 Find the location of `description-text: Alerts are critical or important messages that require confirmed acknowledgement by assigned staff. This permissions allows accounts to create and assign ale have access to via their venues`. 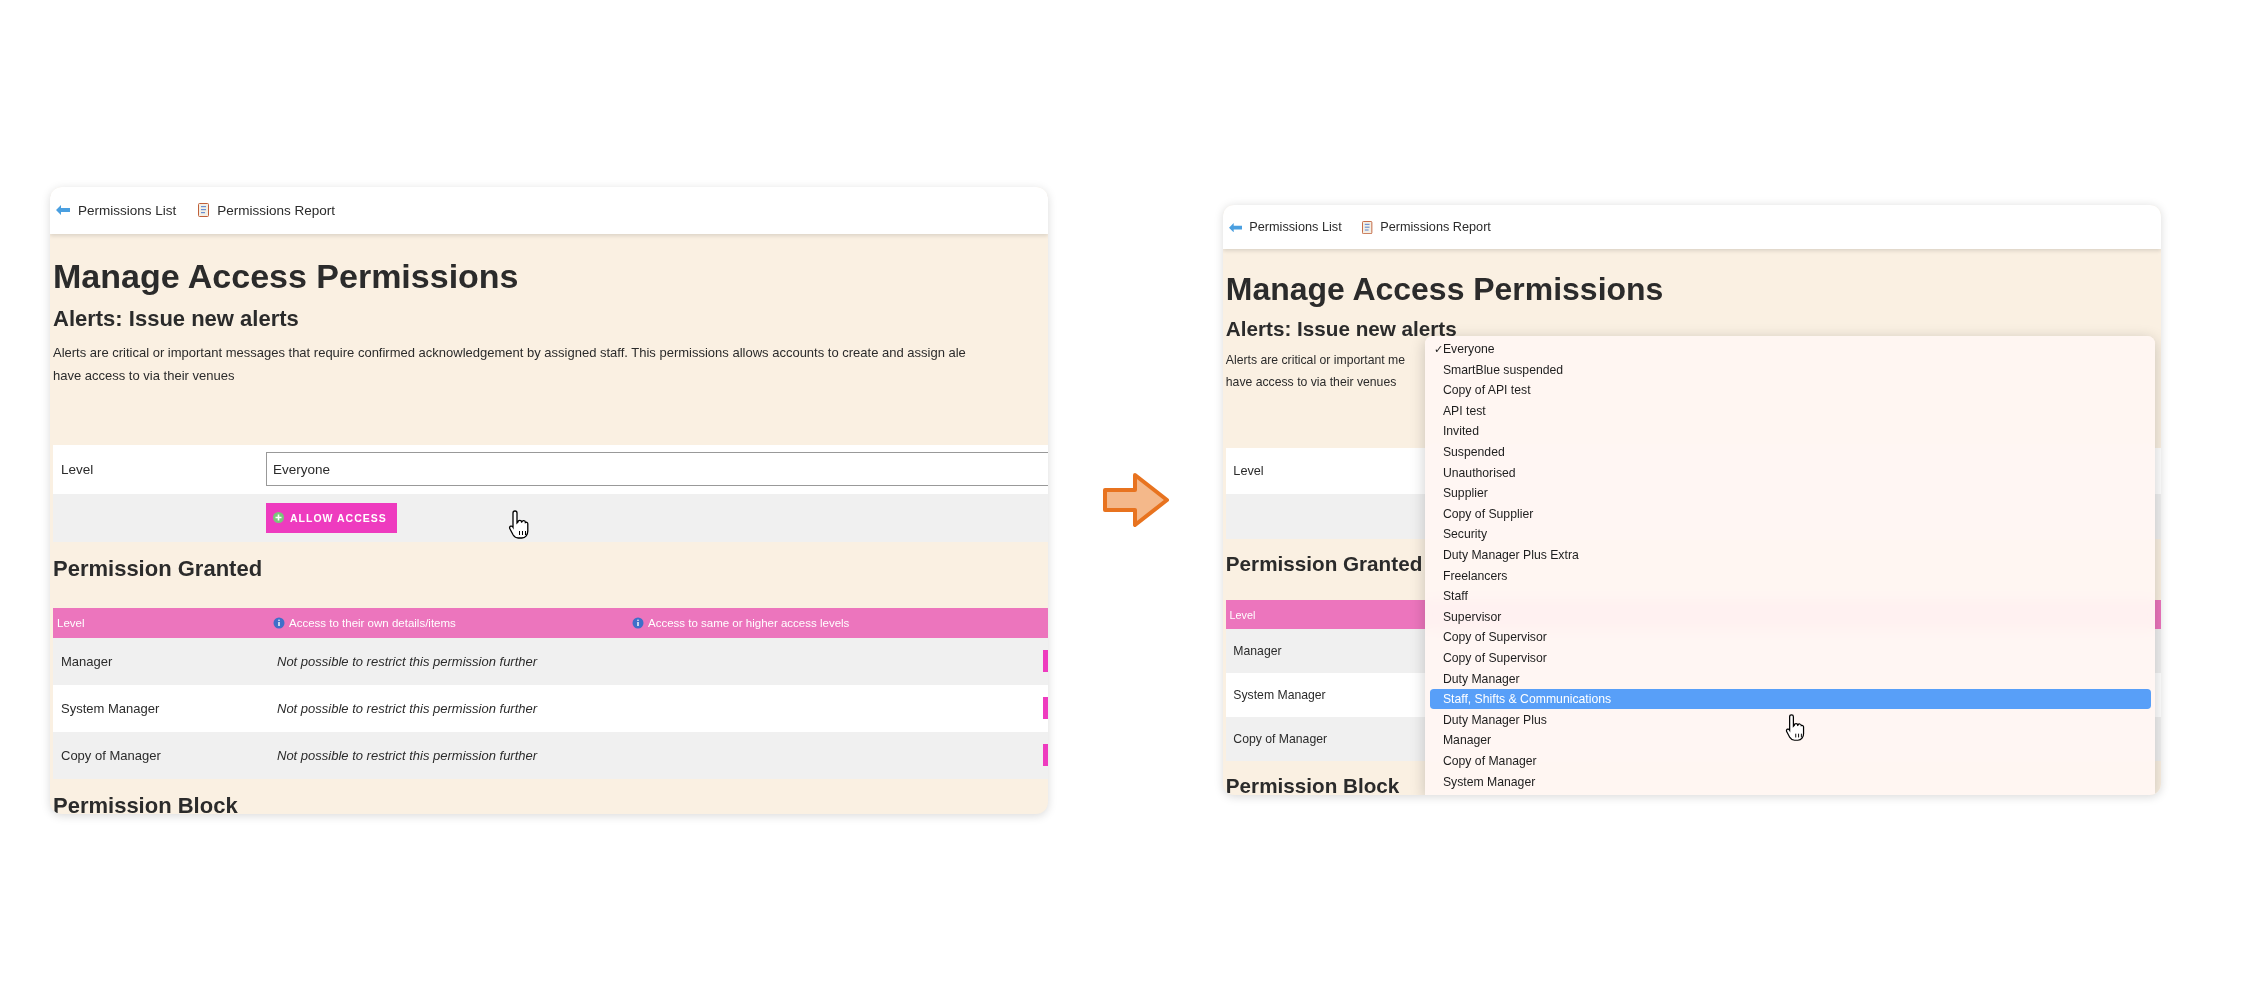

description-text: Alerts are critical or important messages that require confirmed acknowledgement by assigned staff. This permissions allows accounts to create and assign ale have access to via their venues is located at coordinates (509, 364).